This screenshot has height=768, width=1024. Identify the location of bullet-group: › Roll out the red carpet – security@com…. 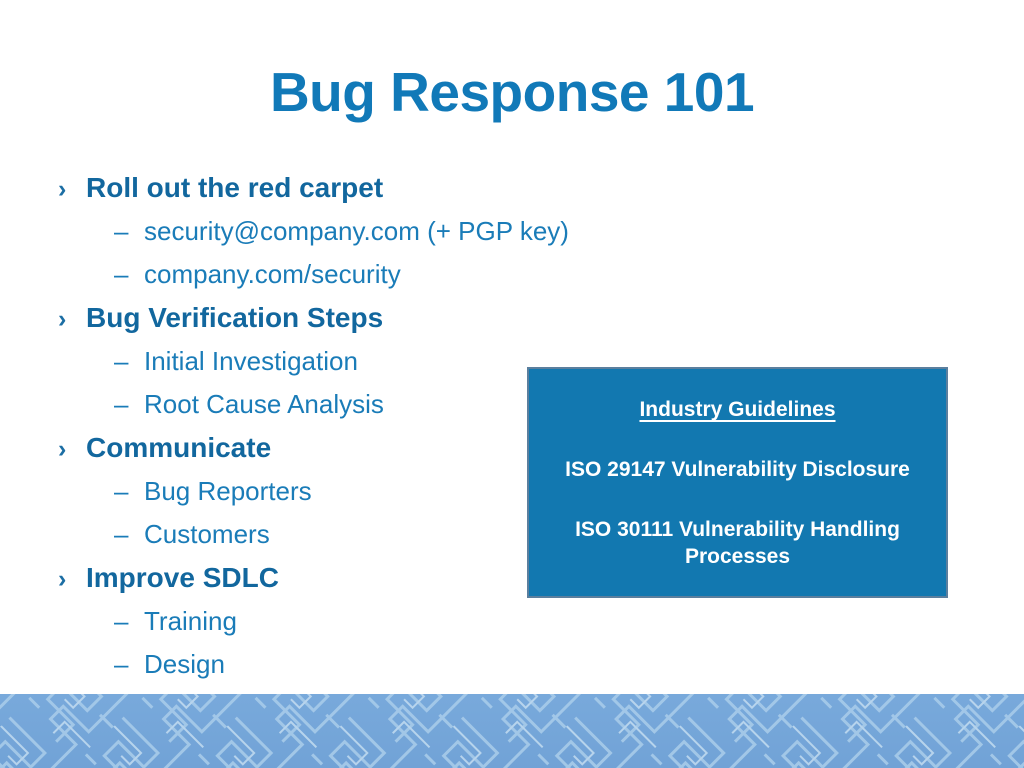
(313, 231).